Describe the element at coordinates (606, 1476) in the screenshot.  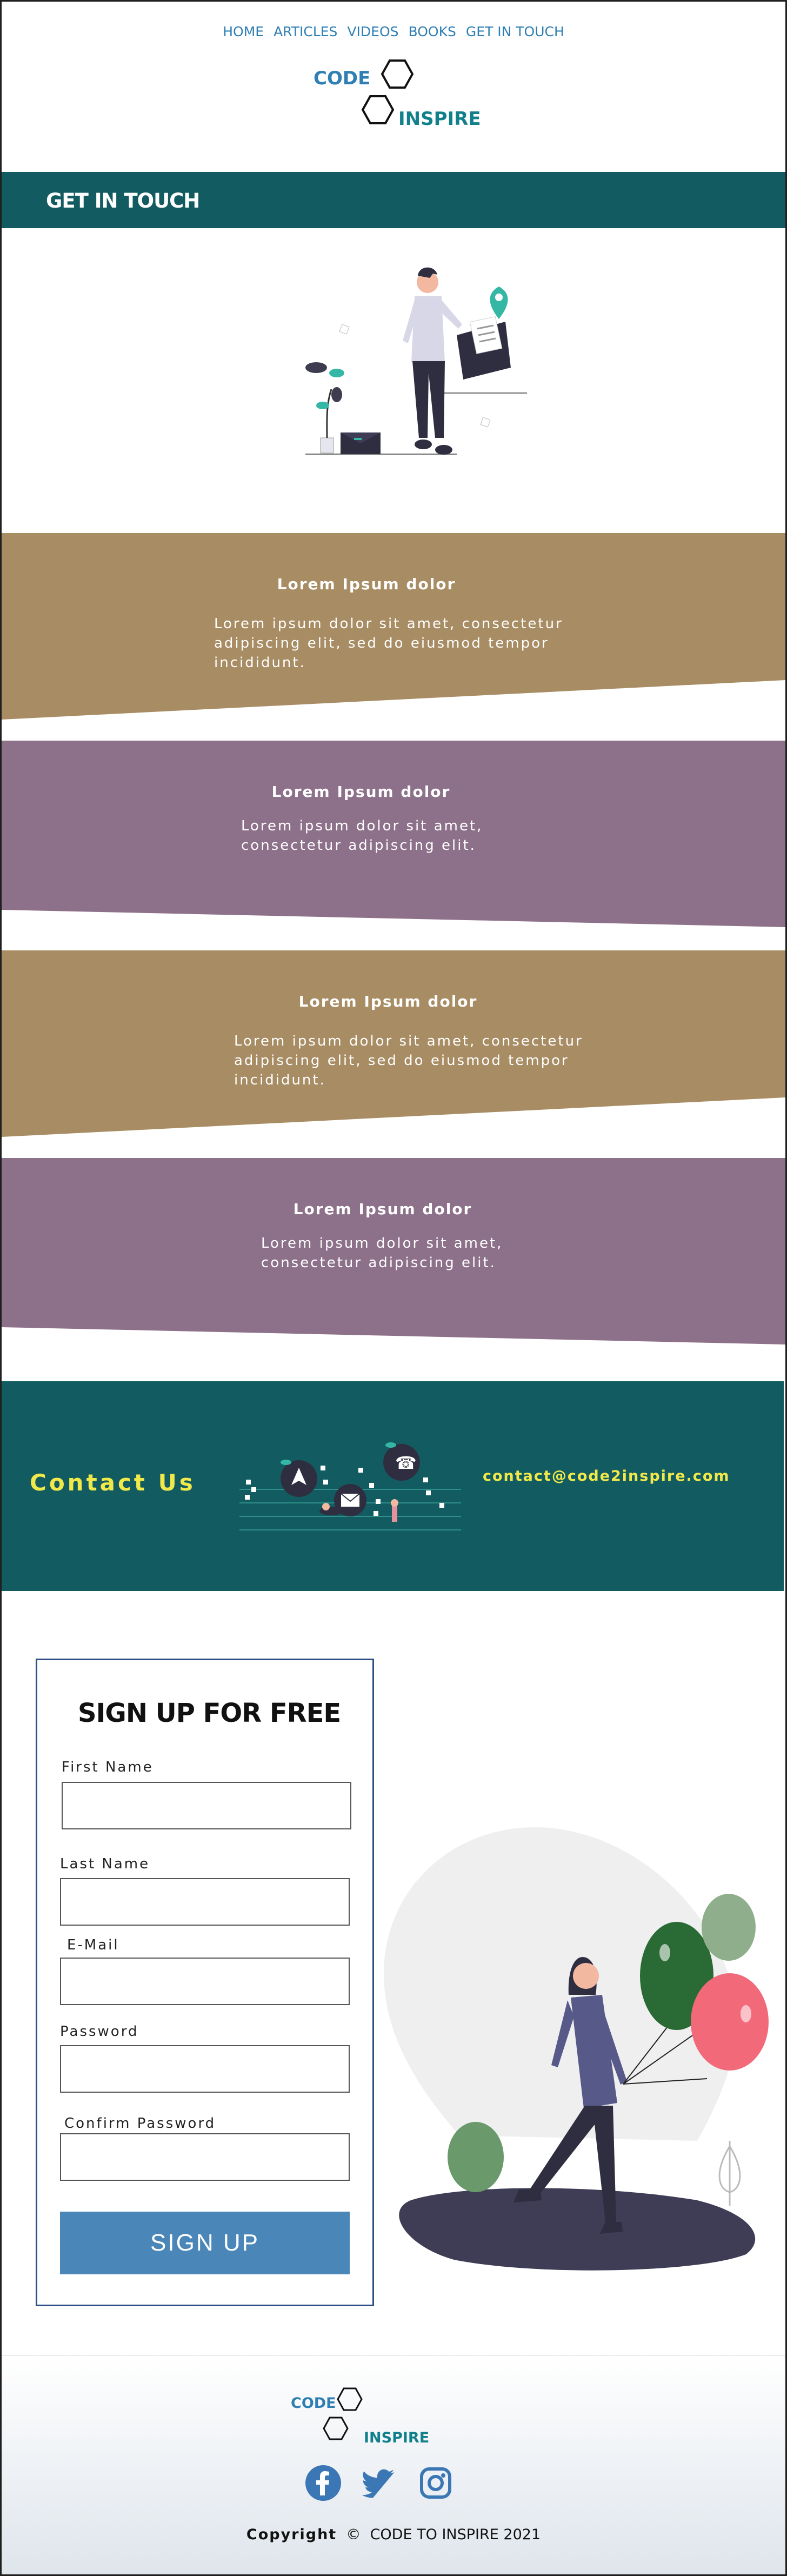
I see `contact-email-link: contact@code2inspire.com` at that location.